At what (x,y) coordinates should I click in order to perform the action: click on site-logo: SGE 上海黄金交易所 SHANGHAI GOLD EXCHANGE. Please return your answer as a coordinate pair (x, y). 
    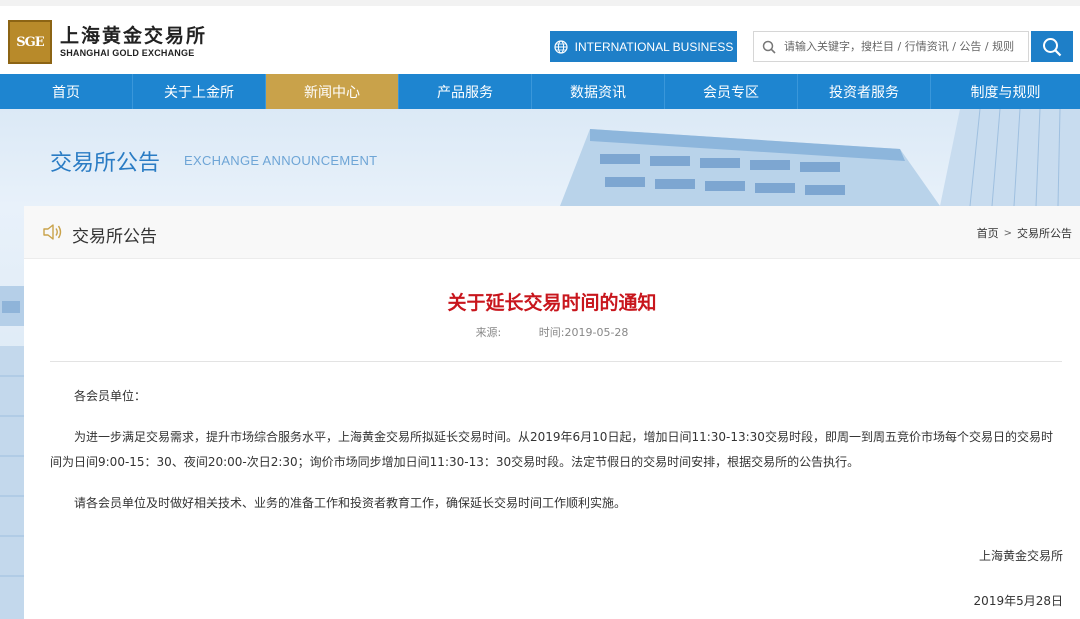
    Looking at the image, I should click on (107, 42).